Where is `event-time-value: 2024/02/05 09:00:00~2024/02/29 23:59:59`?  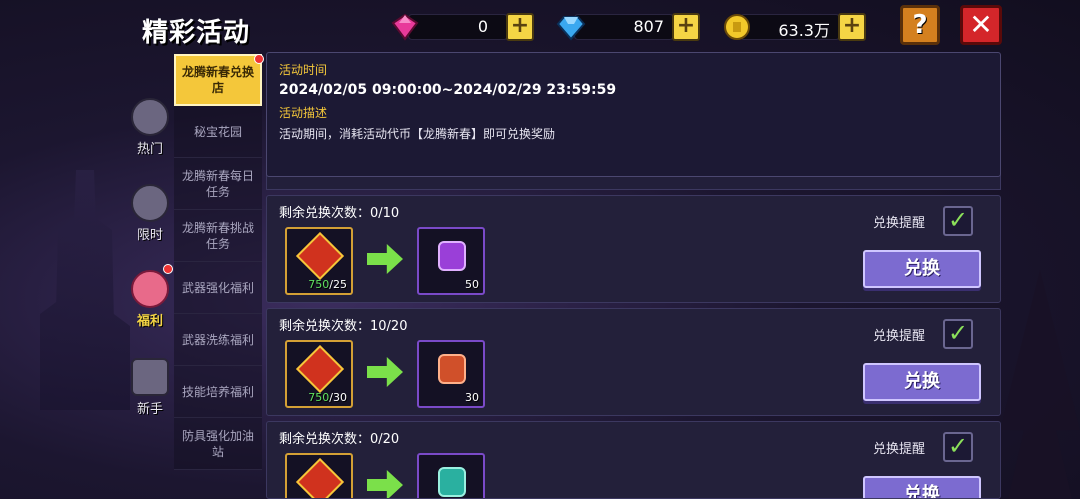
event-time-value: 2024/02/05 09:00:00~2024/02/29 23:59:59 is located at coordinates (448, 90).